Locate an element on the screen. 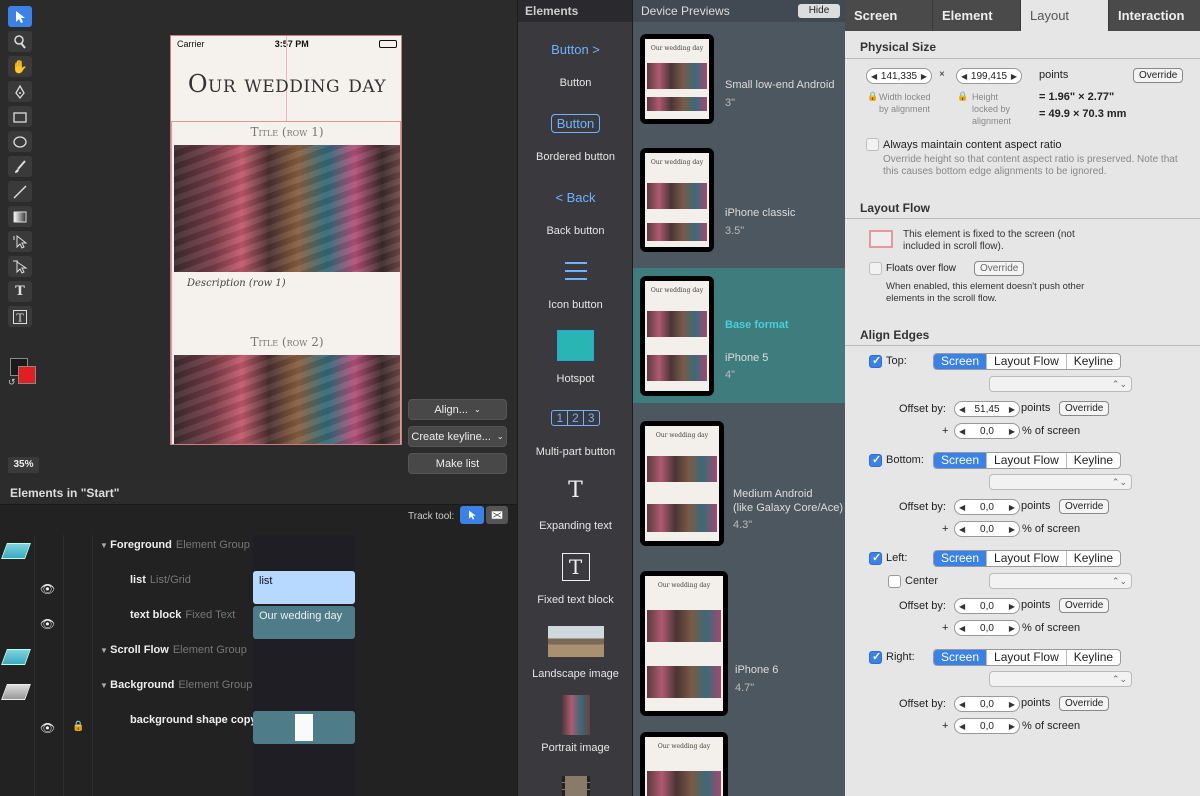 Image resolution: width=1200 pixels, height=796 pixels. tab-element: Element is located at coordinates (977, 15).